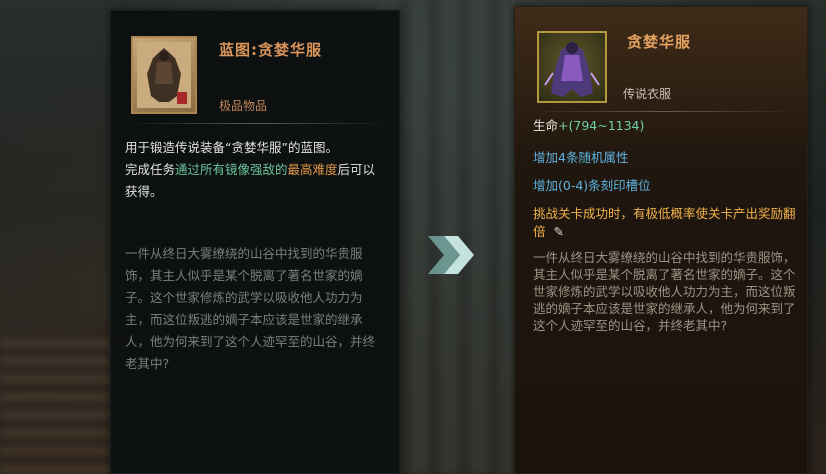 This screenshot has height=474, width=826. Describe the element at coordinates (256, 181) in the screenshot. I see `quest-requirement: 完成任务通过所有镜像强敌的最高难度后可以获得。` at that location.